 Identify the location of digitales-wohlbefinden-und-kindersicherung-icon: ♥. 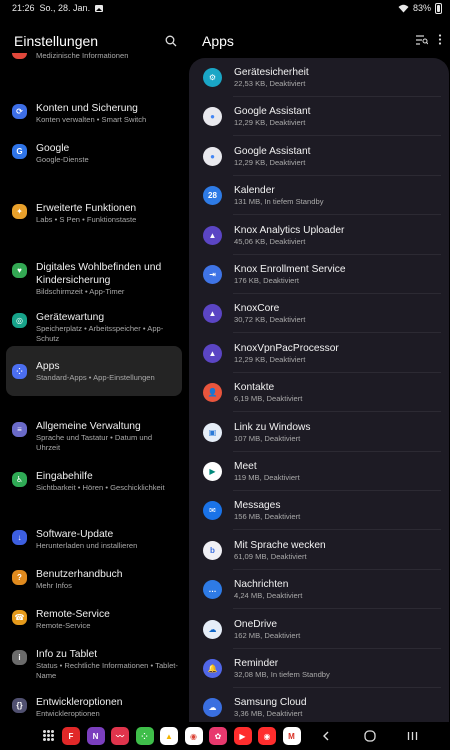
(19, 270).